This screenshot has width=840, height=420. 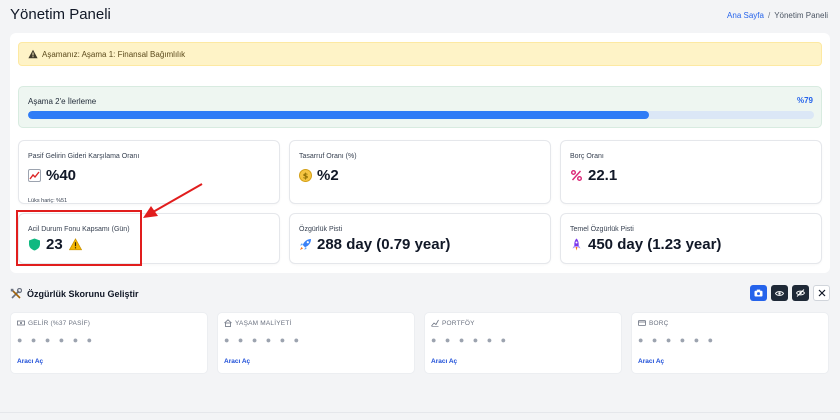 What do you see at coordinates (691, 172) in the screenshot?
I see `stat-card-debt-ratio: Borç Oranı 22.1` at bounding box center [691, 172].